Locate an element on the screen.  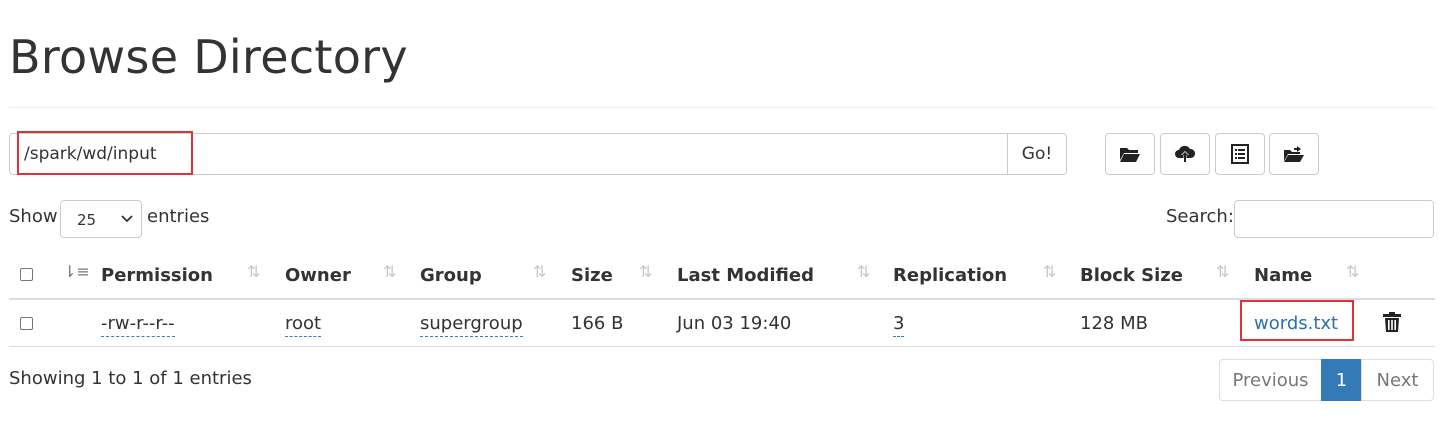
entries-per-page-value: 25 is located at coordinates (87, 220).